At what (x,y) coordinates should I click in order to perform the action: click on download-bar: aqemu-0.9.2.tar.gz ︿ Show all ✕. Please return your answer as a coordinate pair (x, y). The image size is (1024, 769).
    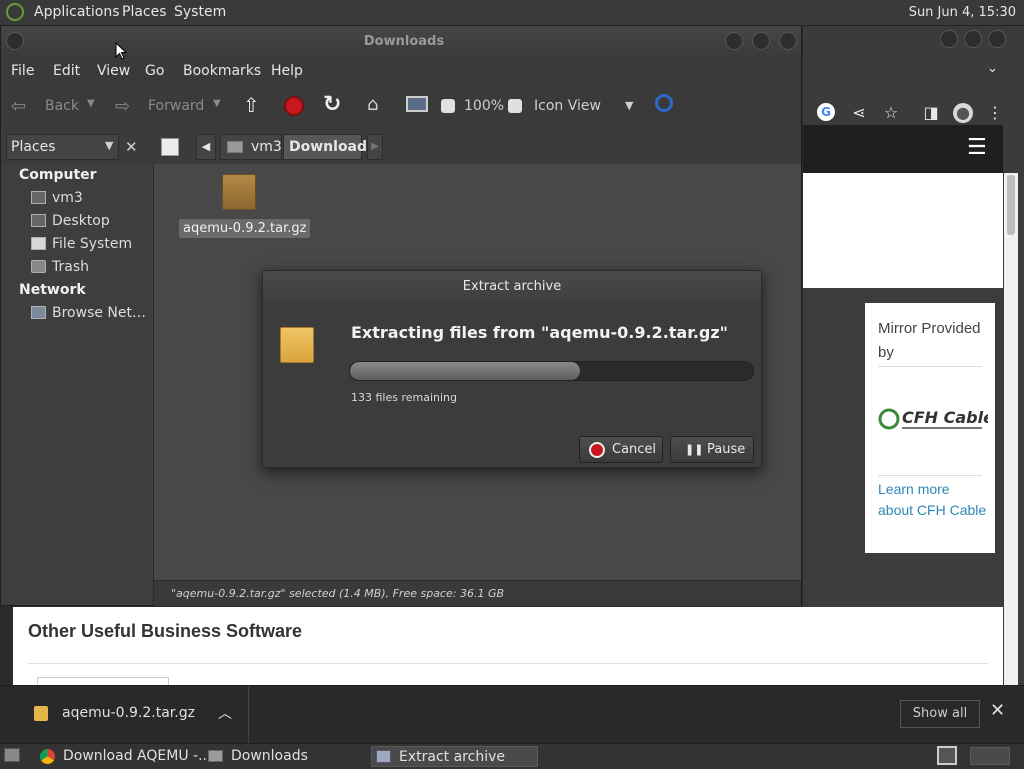
    Looking at the image, I should click on (512, 714).